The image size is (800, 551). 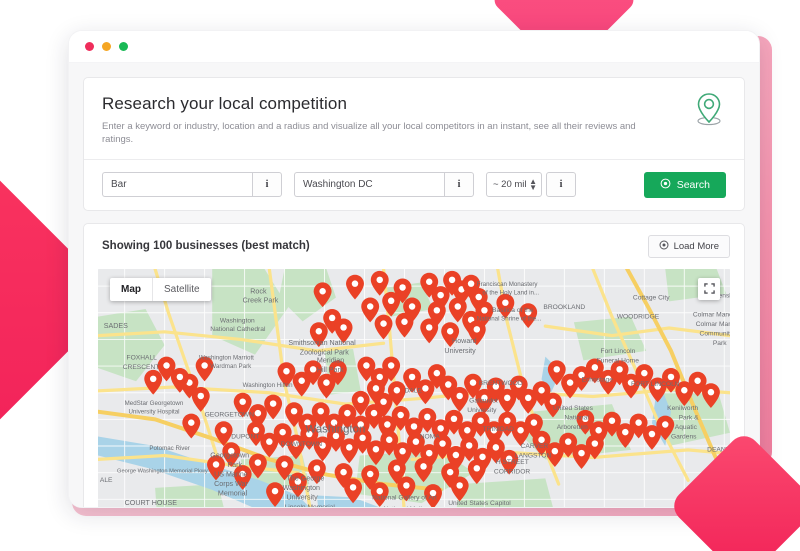 I want to click on map-label: Washington Hilton, so click(x=268, y=385).